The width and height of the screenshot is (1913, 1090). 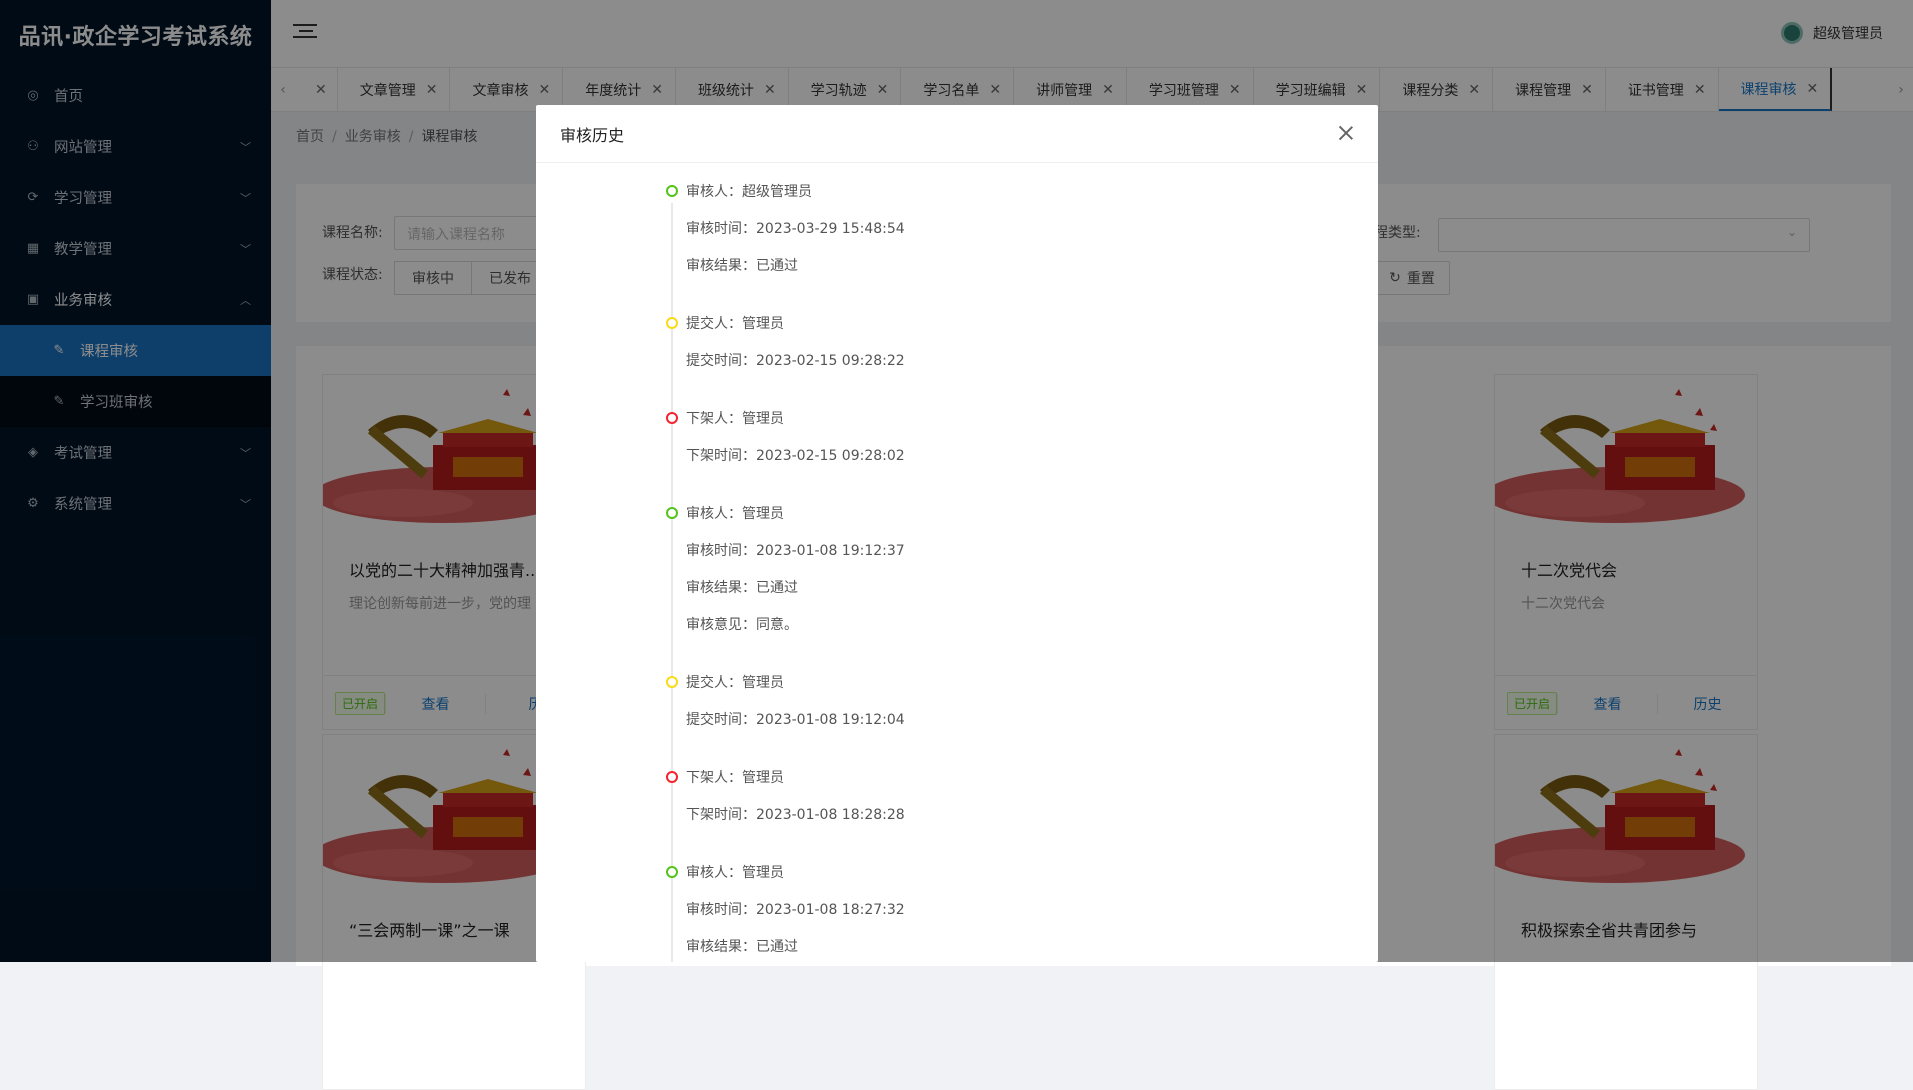 I want to click on timeline-text: 下架时间：2023-02-15 09:28:02, so click(x=795, y=456).